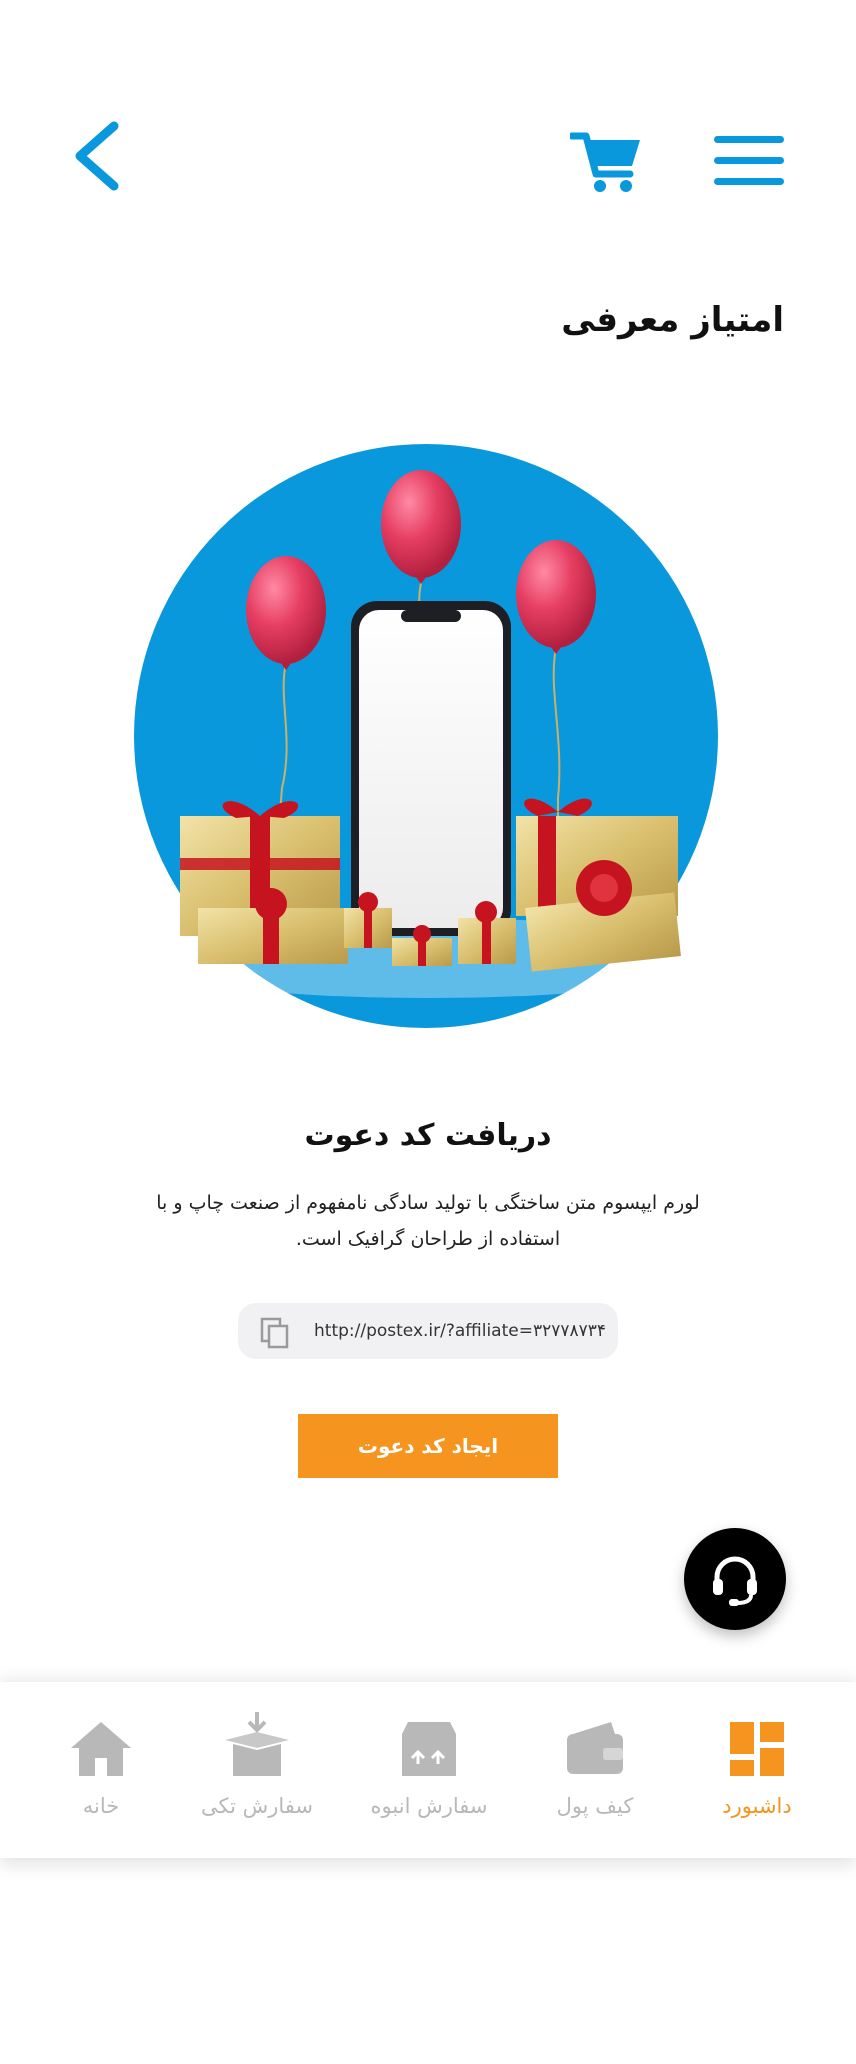  I want to click on create-invite-code-button: ایجاد کد دعوت, so click(428, 1446).